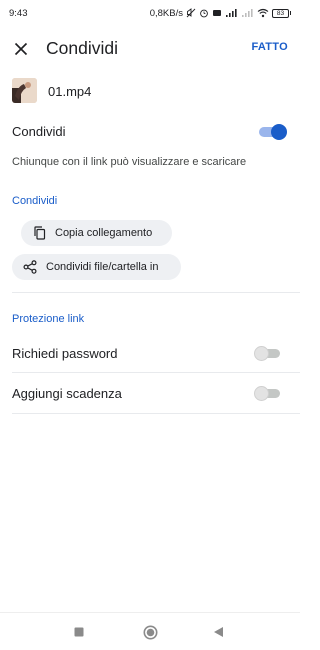 Image resolution: width=320 pixels, height=650 pixels. Describe the element at coordinates (150, 355) in the screenshot. I see `require-password-row: Richiedi password` at that location.